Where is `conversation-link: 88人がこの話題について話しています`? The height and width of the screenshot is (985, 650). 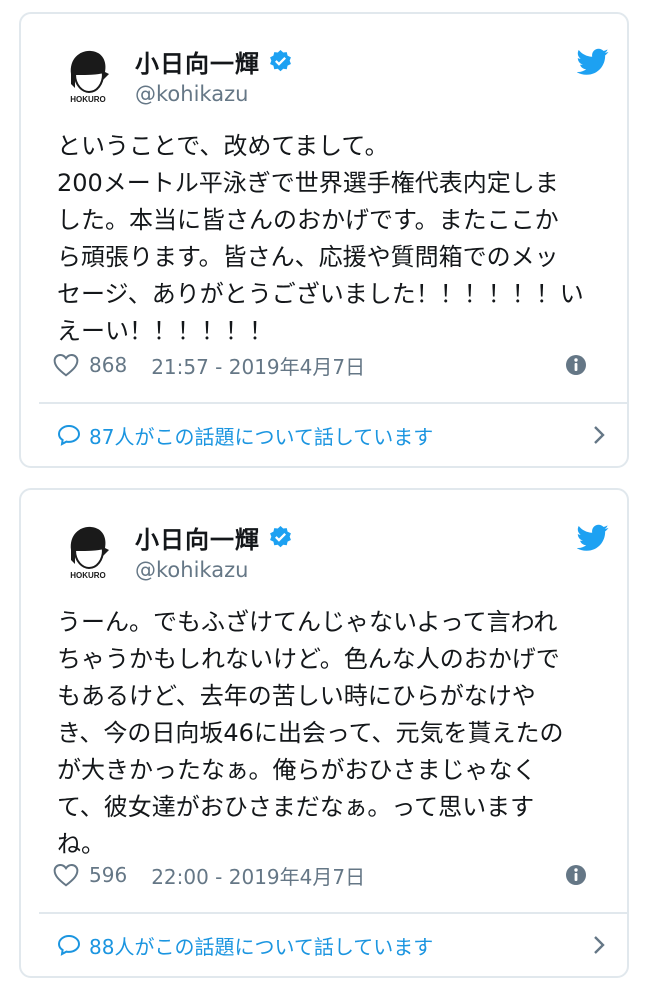 conversation-link: 88人がこの話題について話しています is located at coordinates (332, 945).